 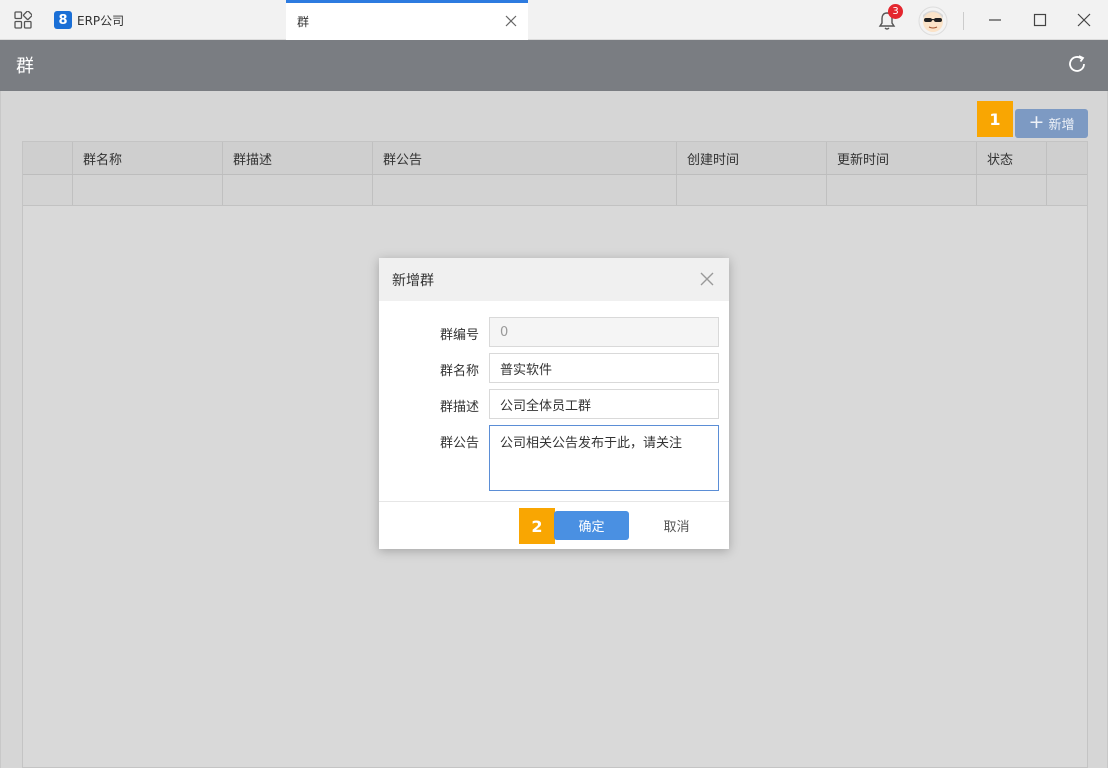 What do you see at coordinates (407, 20) in the screenshot?
I see `tab-group: 群` at bounding box center [407, 20].